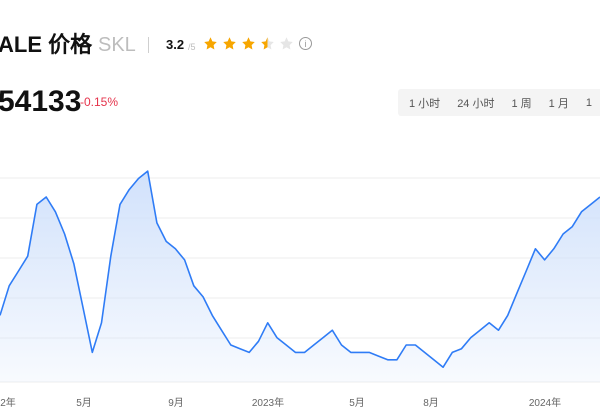 The image size is (600, 420). What do you see at coordinates (268, 402) in the screenshot?
I see `x-tick-label: 2023年` at bounding box center [268, 402].